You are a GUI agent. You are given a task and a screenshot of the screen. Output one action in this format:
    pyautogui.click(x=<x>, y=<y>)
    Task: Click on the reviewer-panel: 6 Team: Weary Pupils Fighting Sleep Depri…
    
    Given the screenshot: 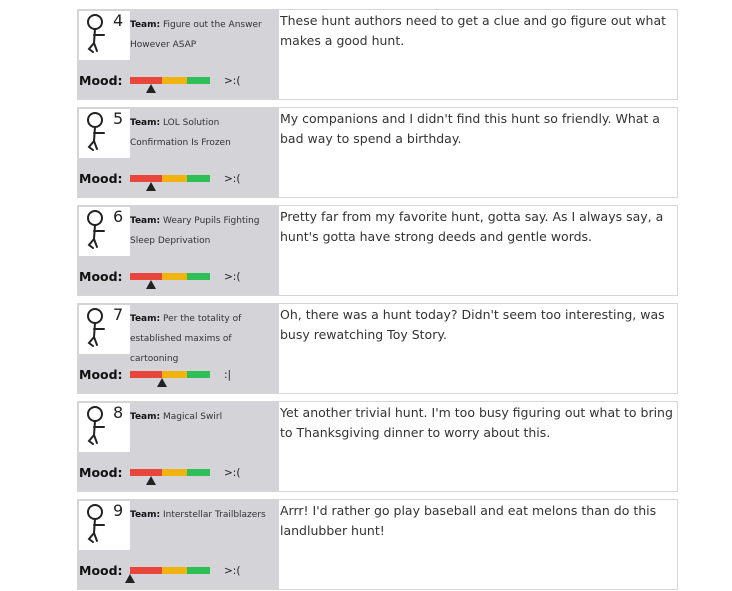 What is the action you would take?
    pyautogui.click(x=178, y=250)
    